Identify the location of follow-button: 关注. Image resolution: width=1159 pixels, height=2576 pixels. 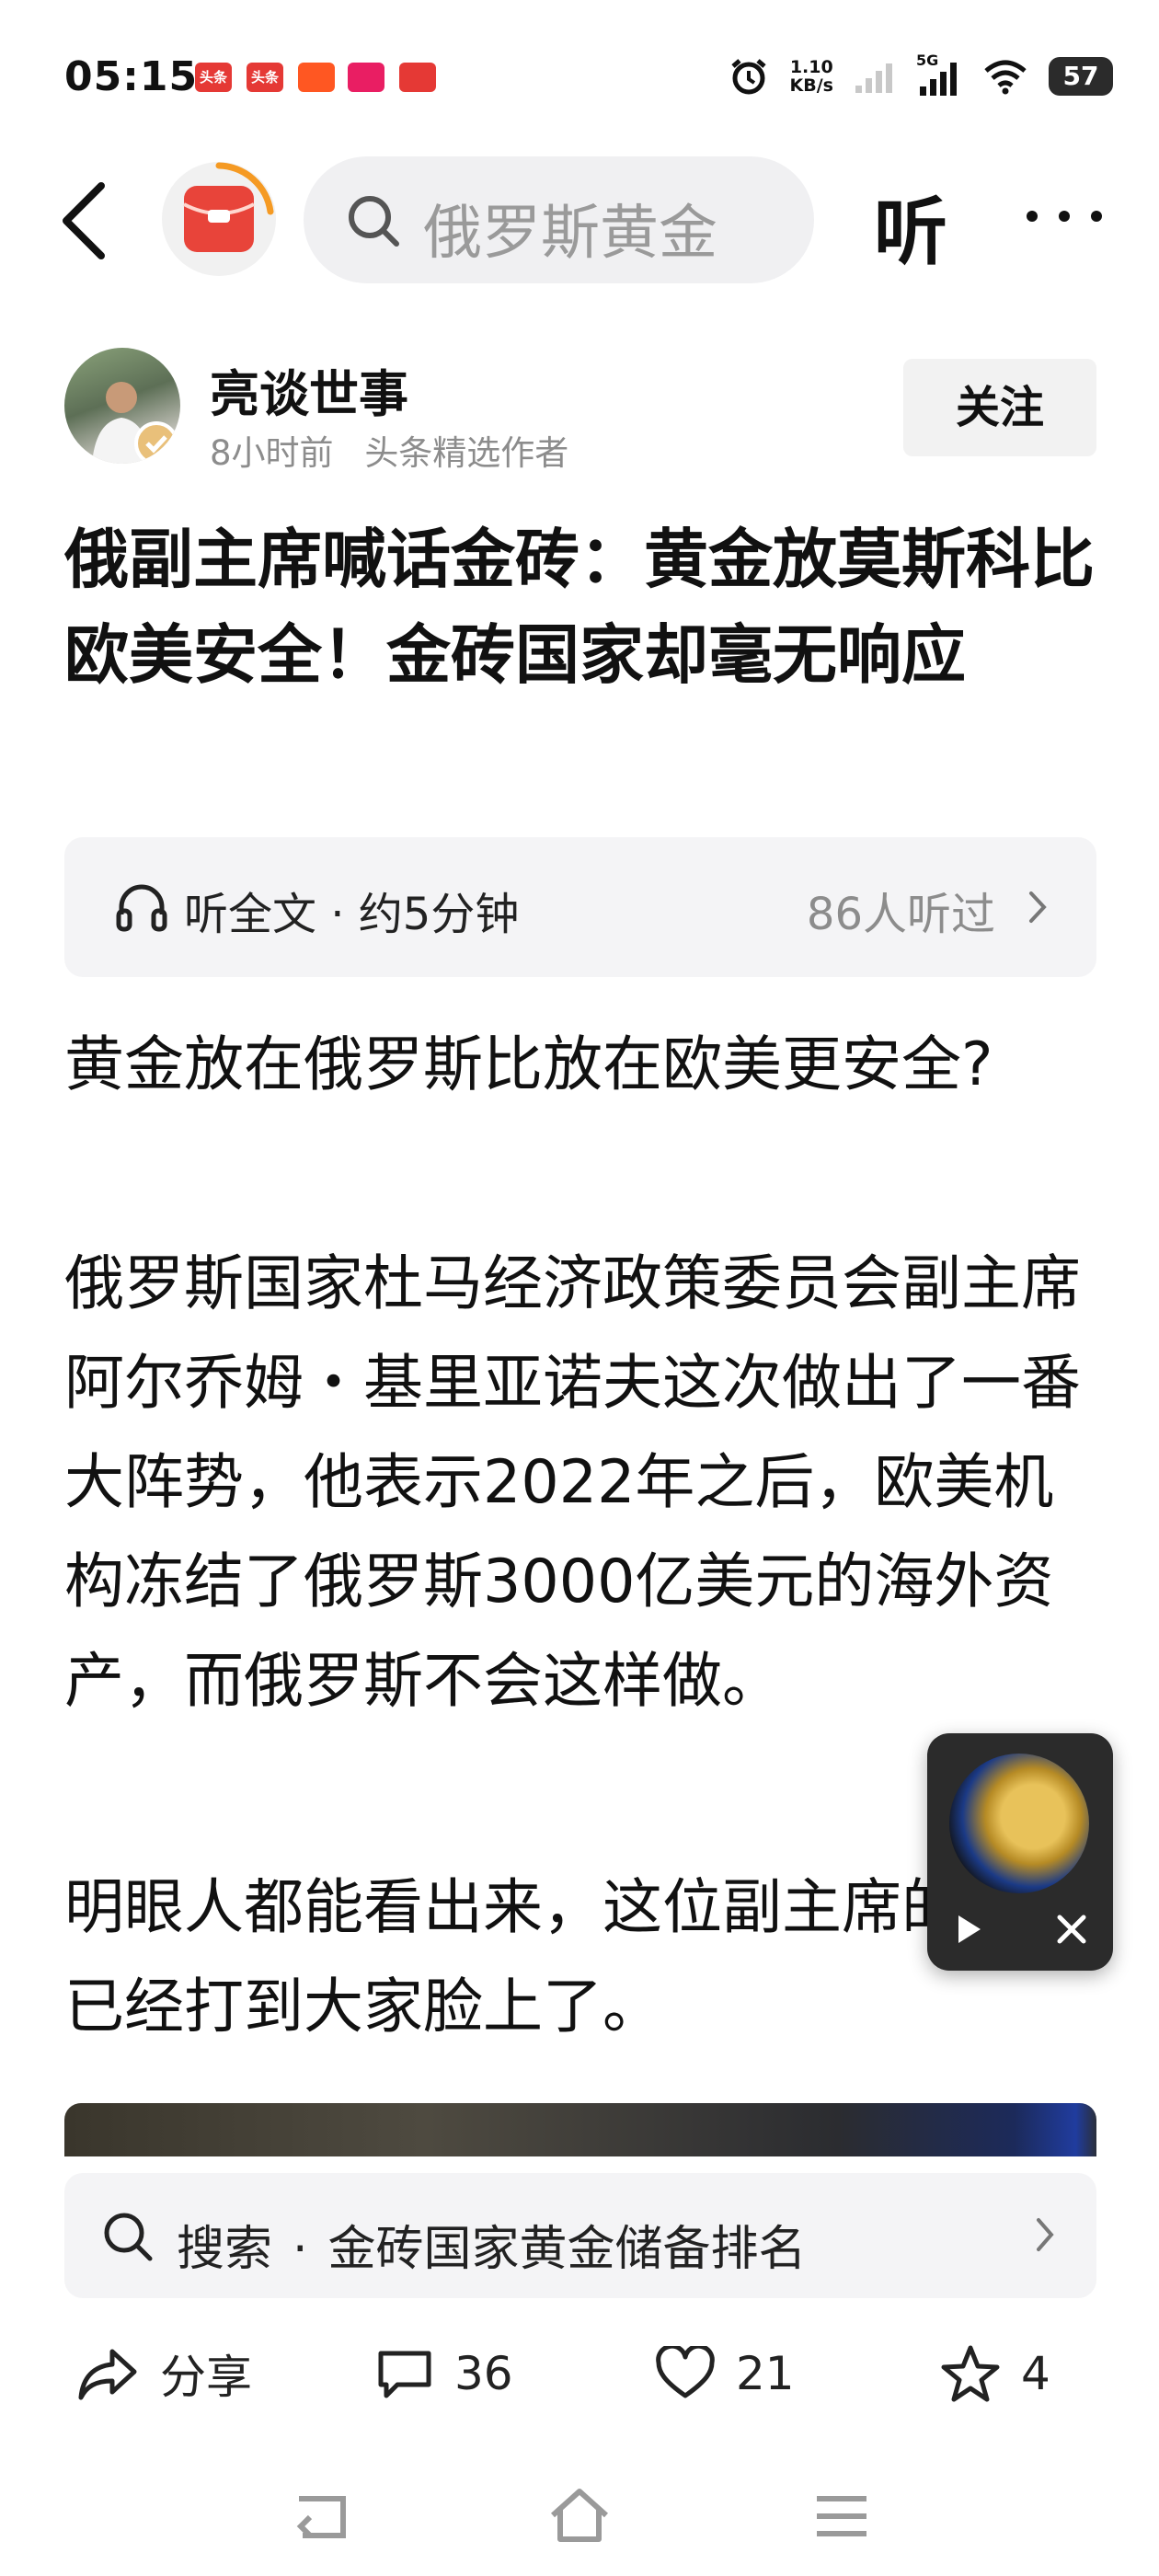
(999, 407).